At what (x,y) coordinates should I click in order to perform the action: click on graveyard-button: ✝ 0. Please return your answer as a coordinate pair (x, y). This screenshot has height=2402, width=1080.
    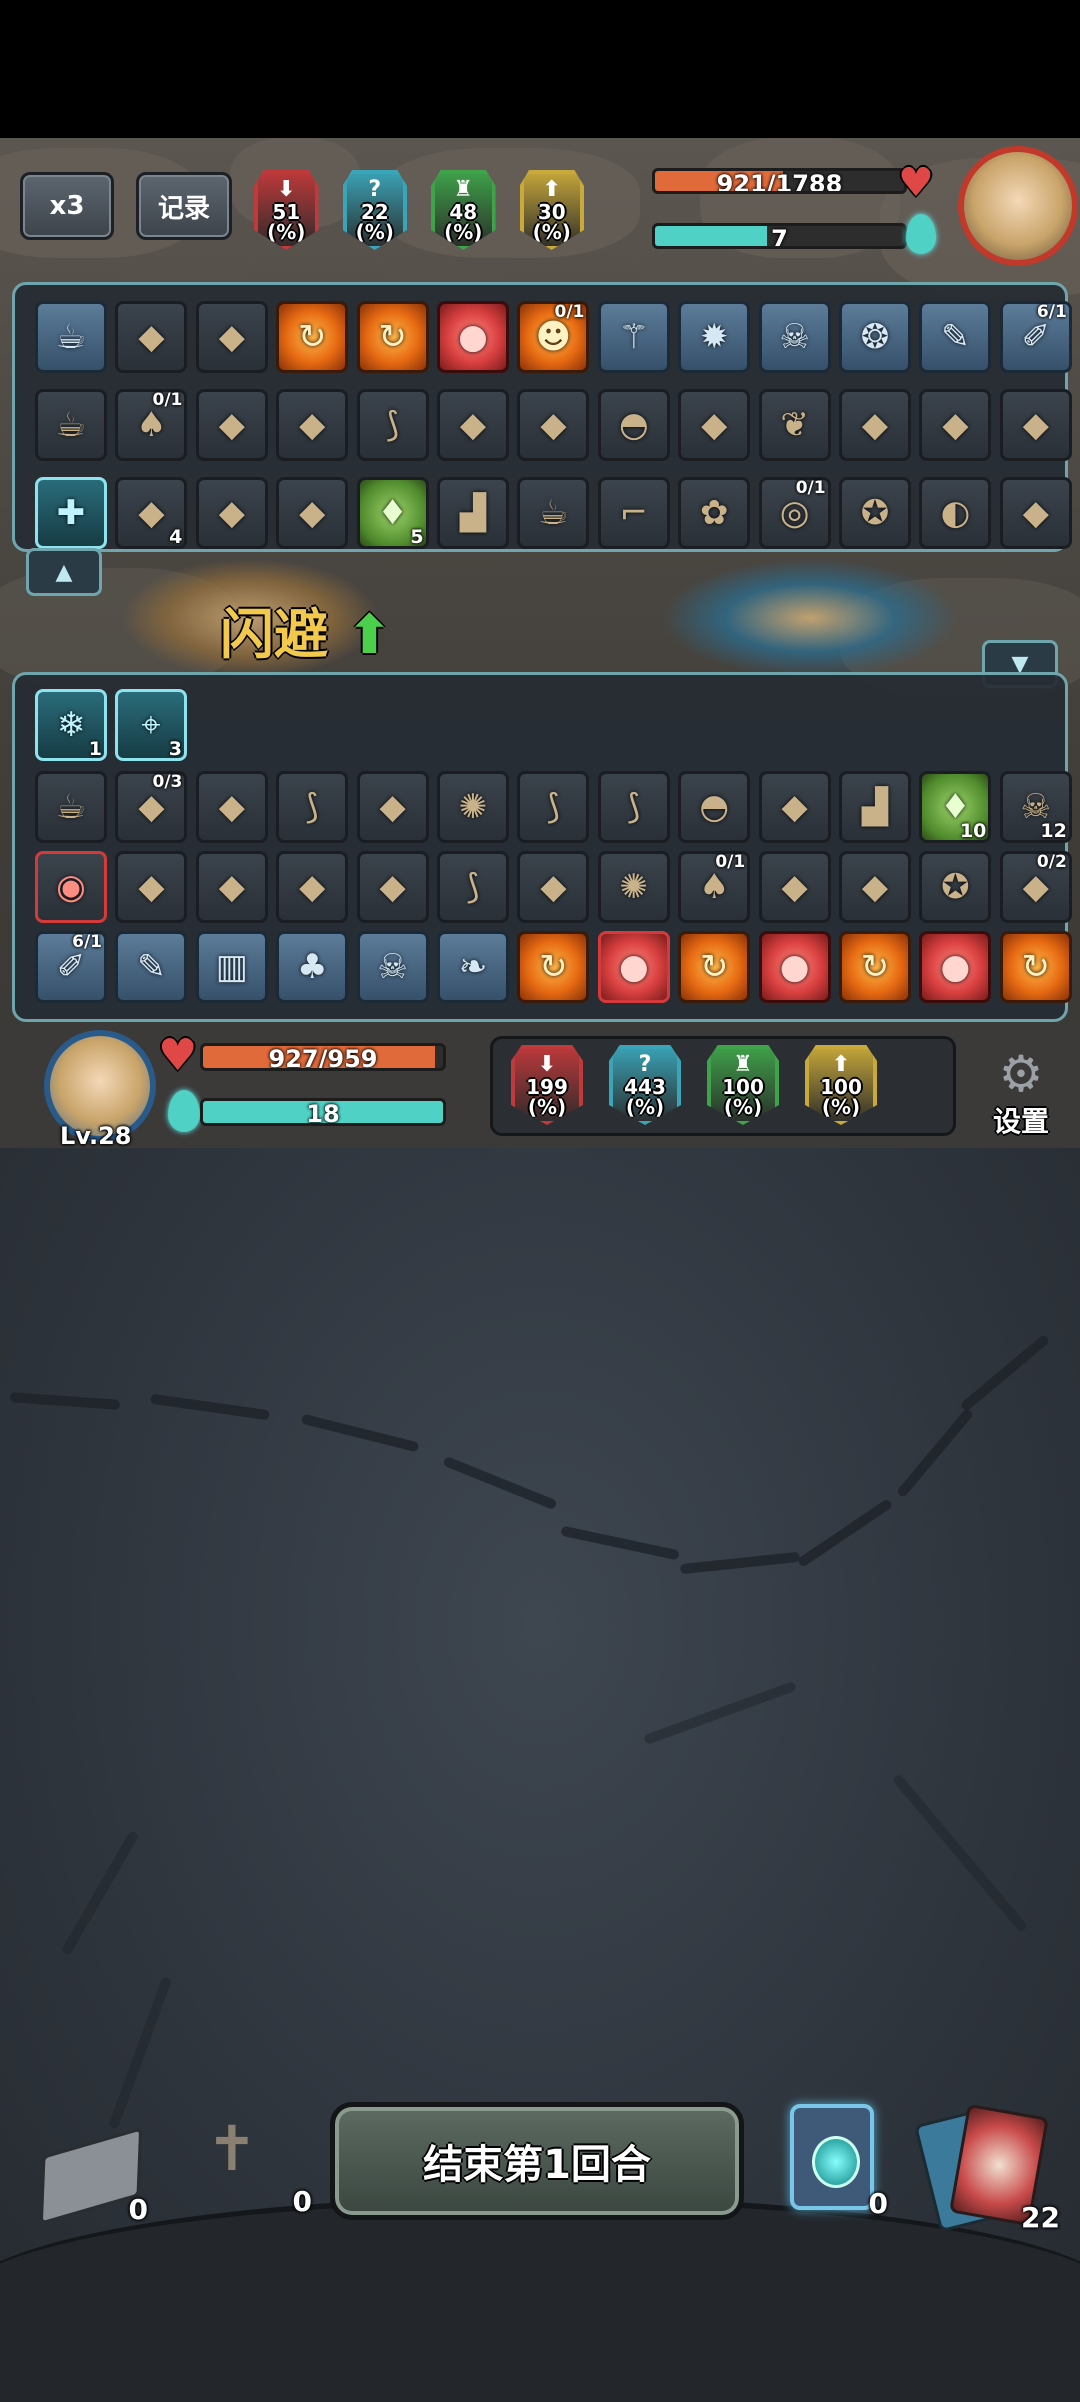
    Looking at the image, I should click on (256, 2167).